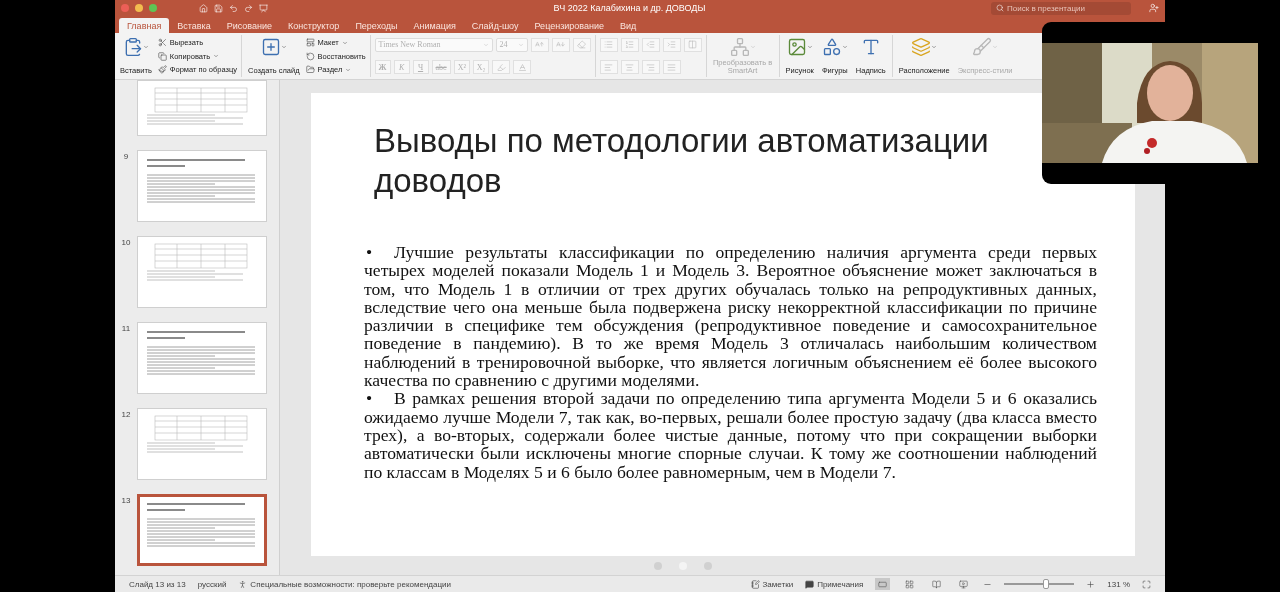 This screenshot has height=592, width=1280. Describe the element at coordinates (126, 500) in the screenshot. I see `slide-number: 13` at that location.